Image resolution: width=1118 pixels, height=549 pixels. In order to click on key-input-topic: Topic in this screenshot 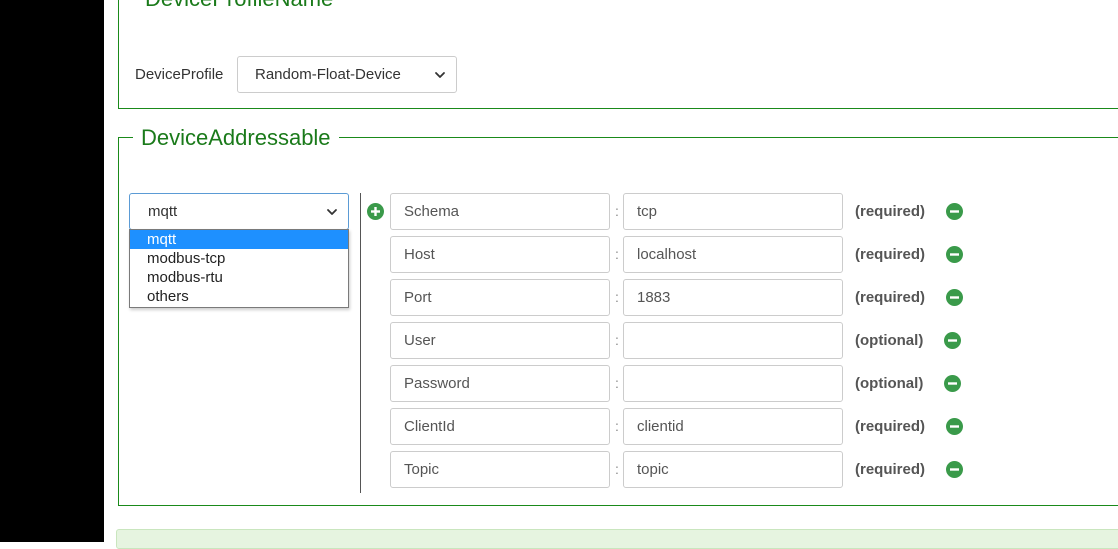, I will do `click(500, 469)`.